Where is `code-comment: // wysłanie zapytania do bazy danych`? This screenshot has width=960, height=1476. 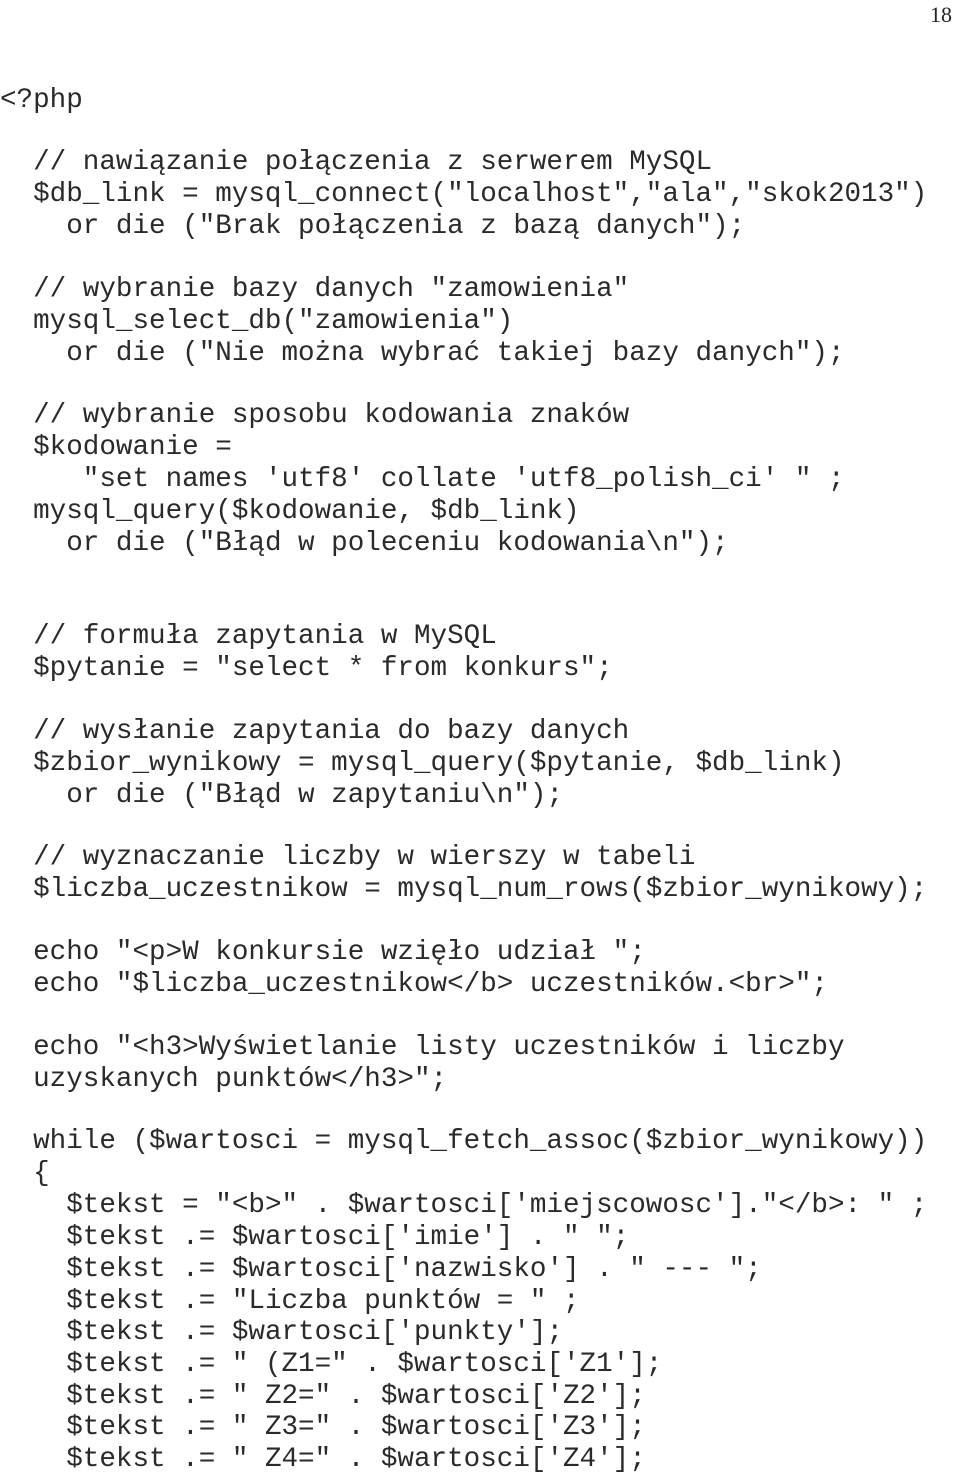
code-comment: // wysłanie zapytania do bazy danych is located at coordinates (331, 731).